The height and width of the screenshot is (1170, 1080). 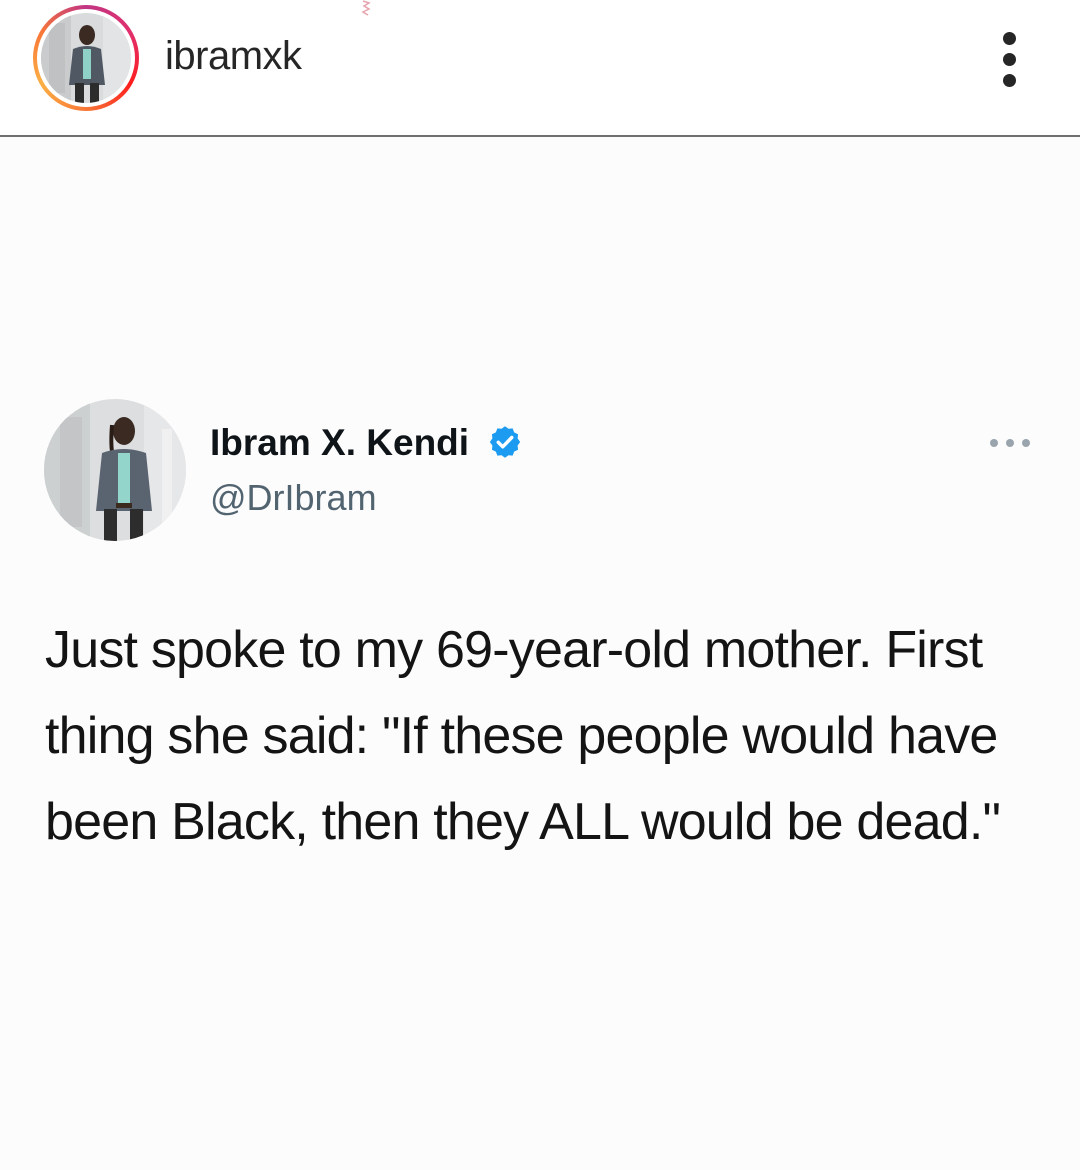 I want to click on tweet-author-avatar, so click(x=115, y=470).